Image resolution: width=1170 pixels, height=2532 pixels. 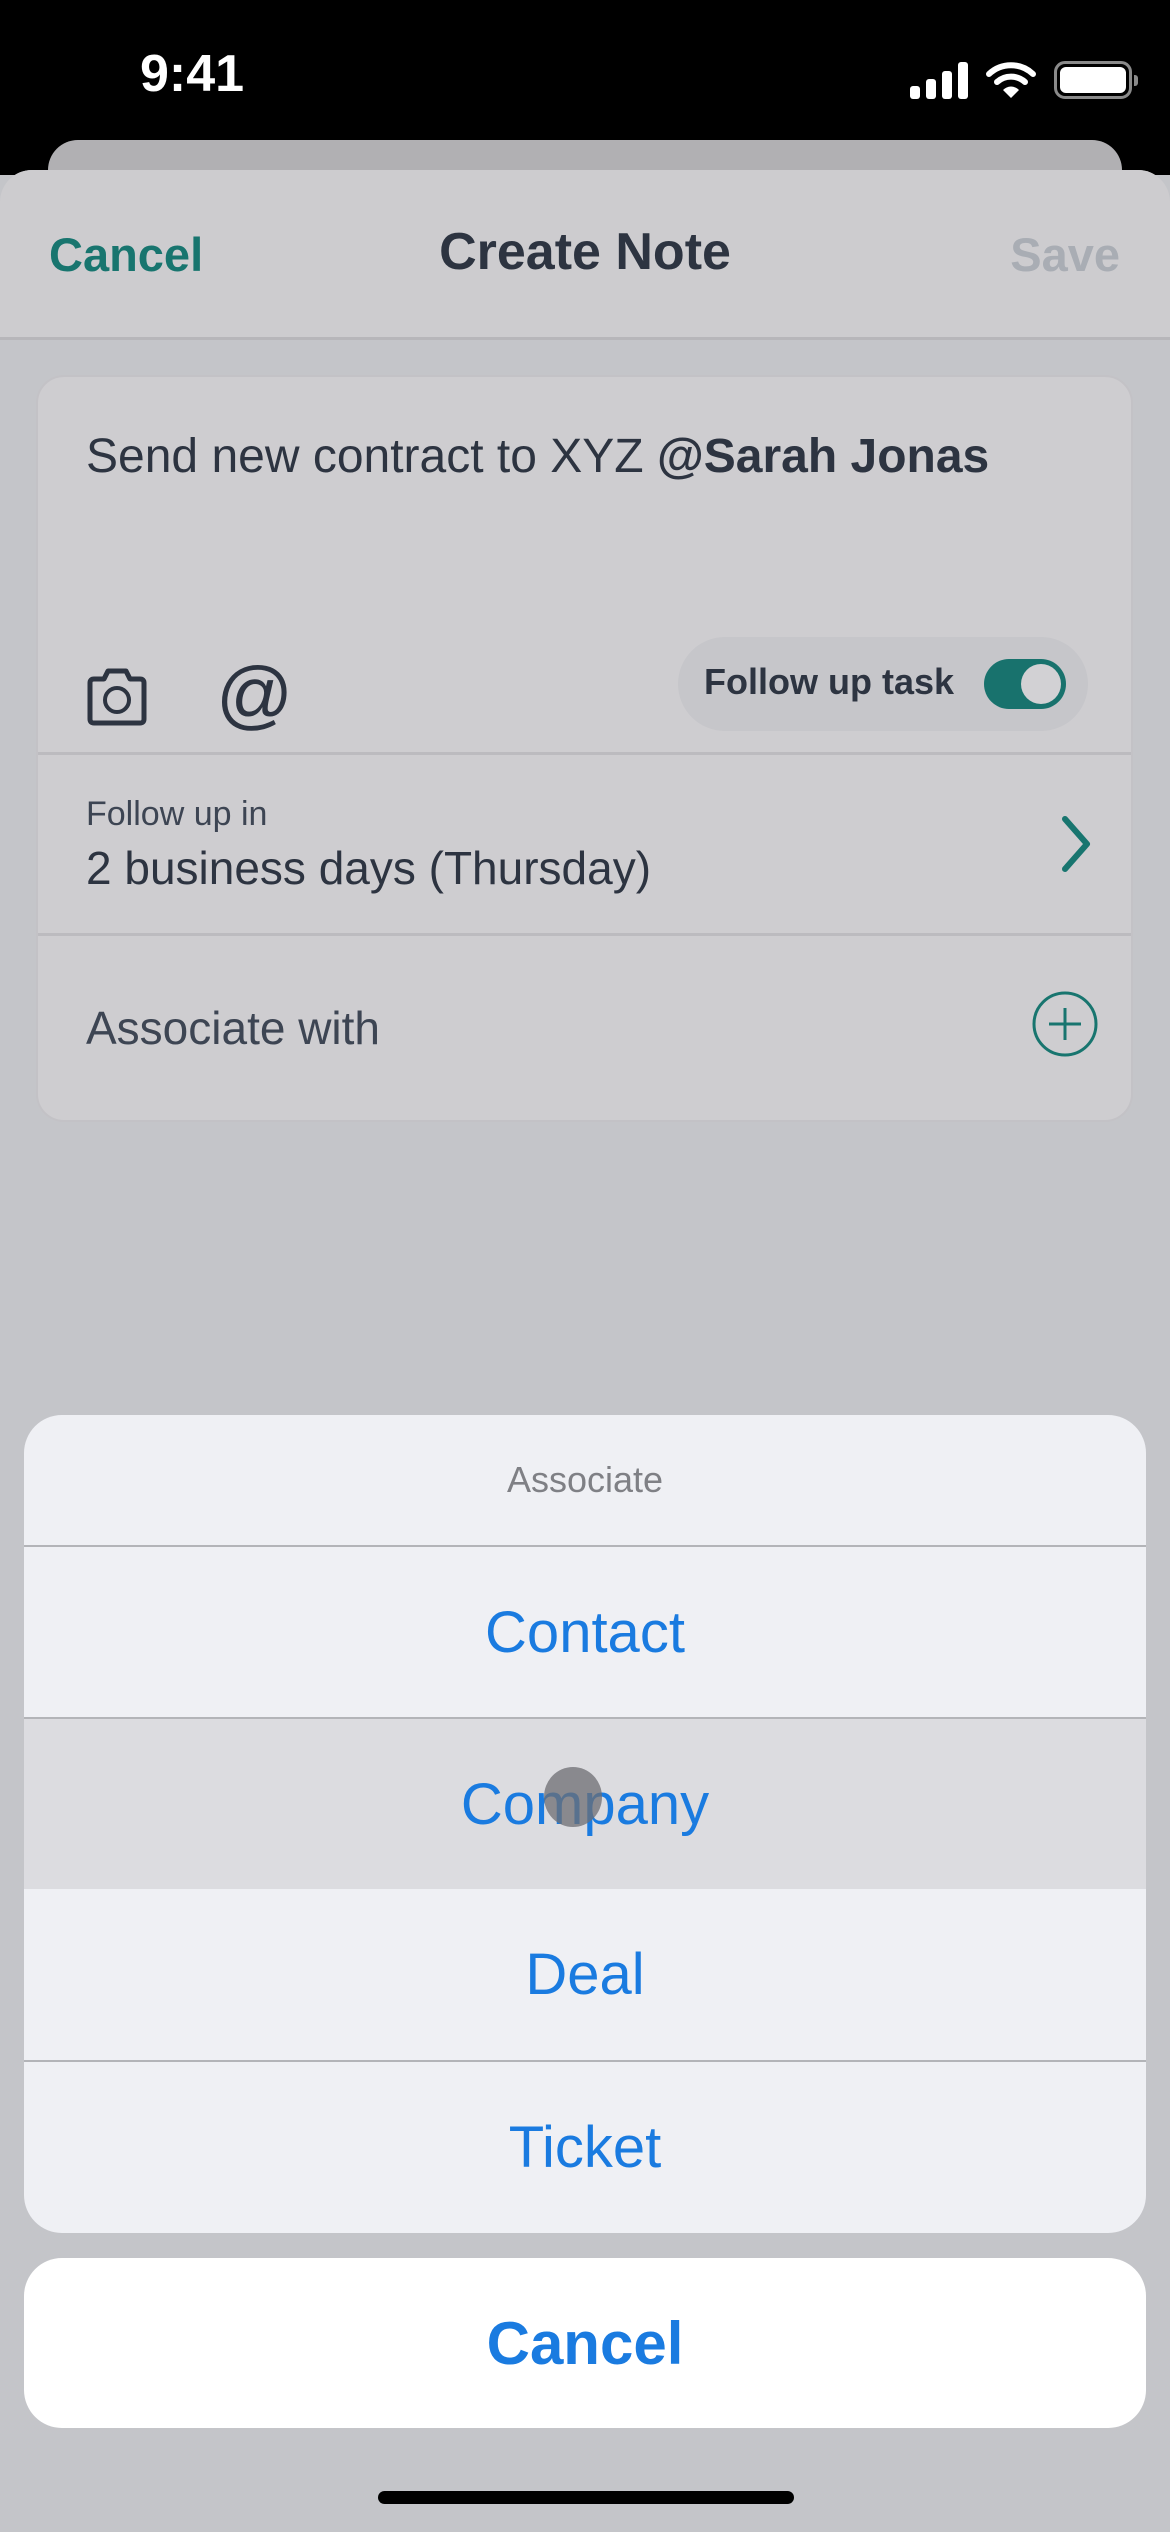 What do you see at coordinates (585, 2343) in the screenshot?
I see `action-sheet-cancel-button: Cancel` at bounding box center [585, 2343].